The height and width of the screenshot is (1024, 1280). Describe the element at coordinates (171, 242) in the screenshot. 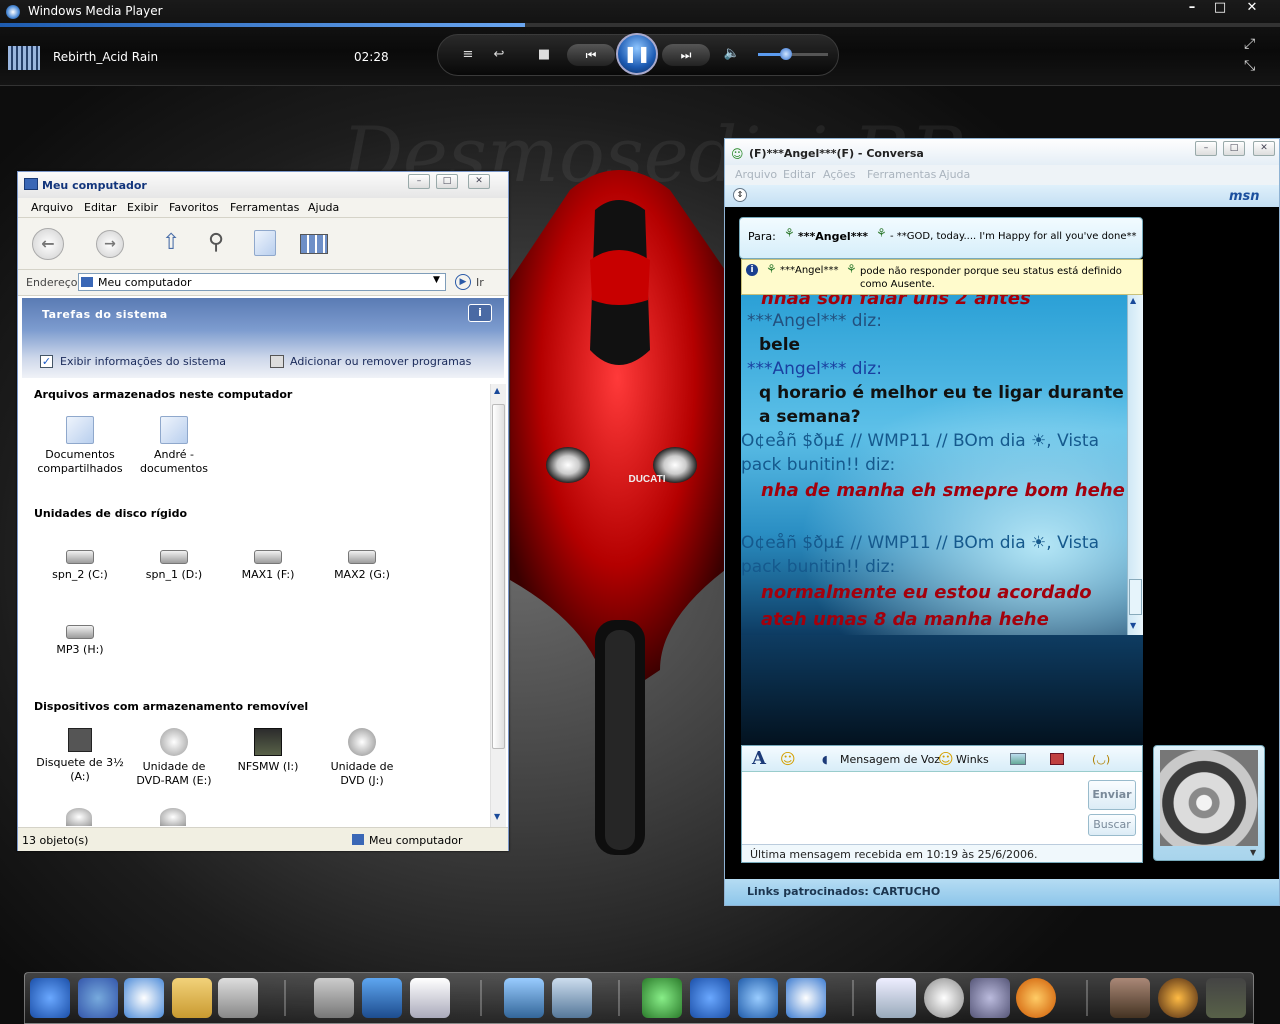

I see `up-folder-icon: ⇧` at that location.